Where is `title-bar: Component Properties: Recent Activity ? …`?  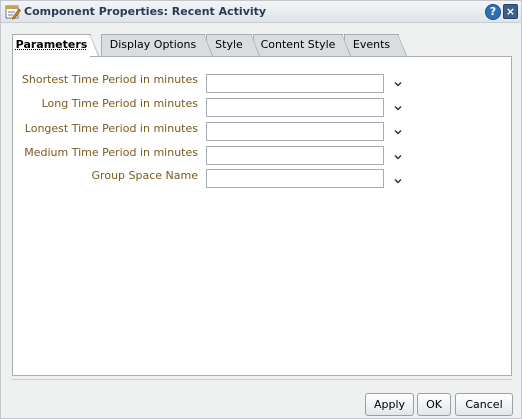 title-bar: Component Properties: Recent Activity ? … is located at coordinates (261, 12).